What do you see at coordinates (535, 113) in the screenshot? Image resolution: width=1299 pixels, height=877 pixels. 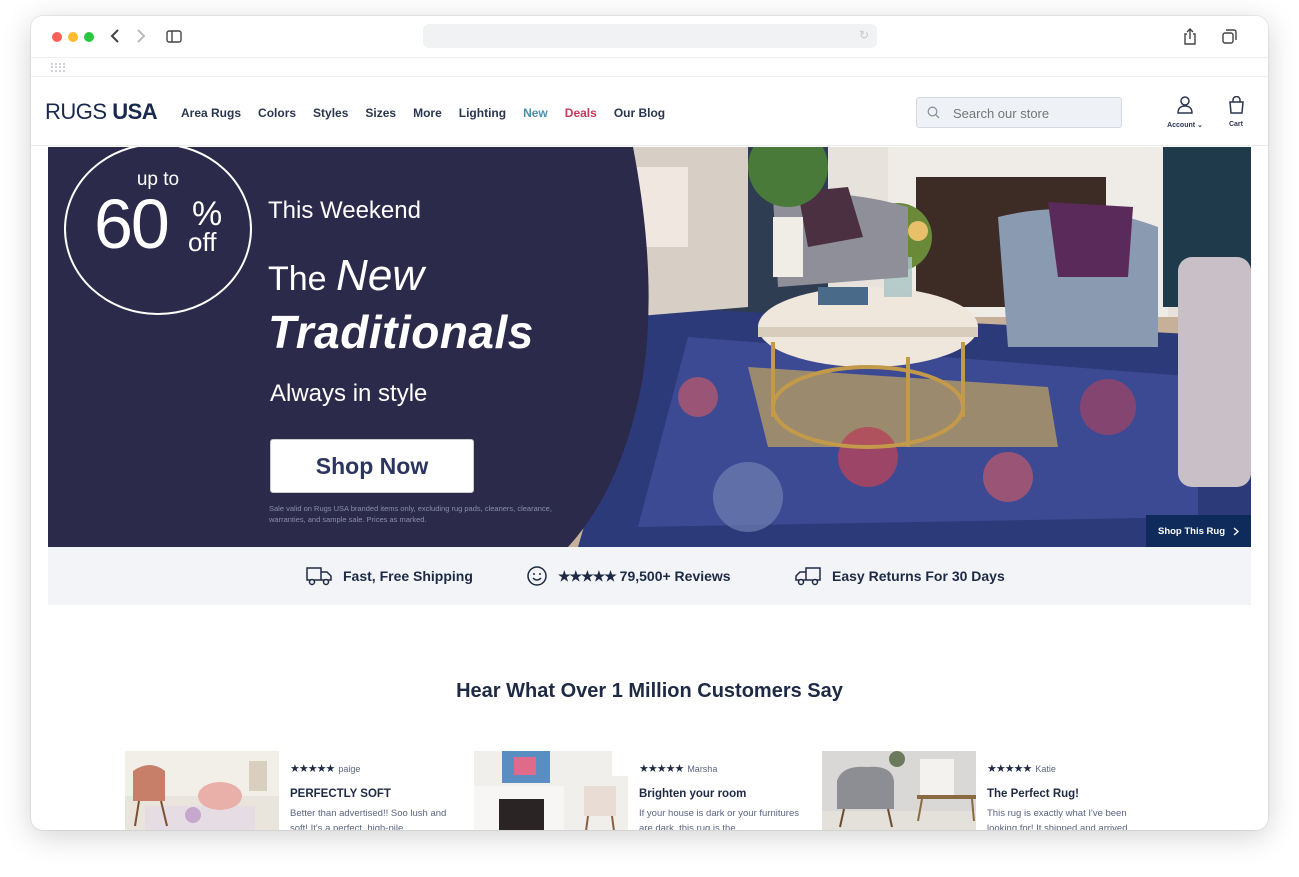 I see `nav-link-new: New` at bounding box center [535, 113].